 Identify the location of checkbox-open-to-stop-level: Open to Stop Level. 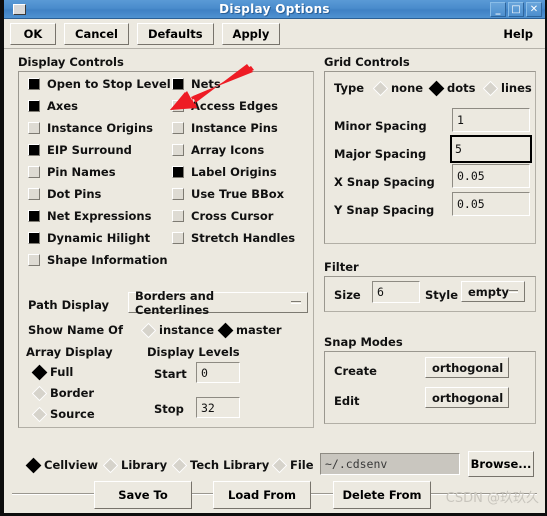
(99, 84).